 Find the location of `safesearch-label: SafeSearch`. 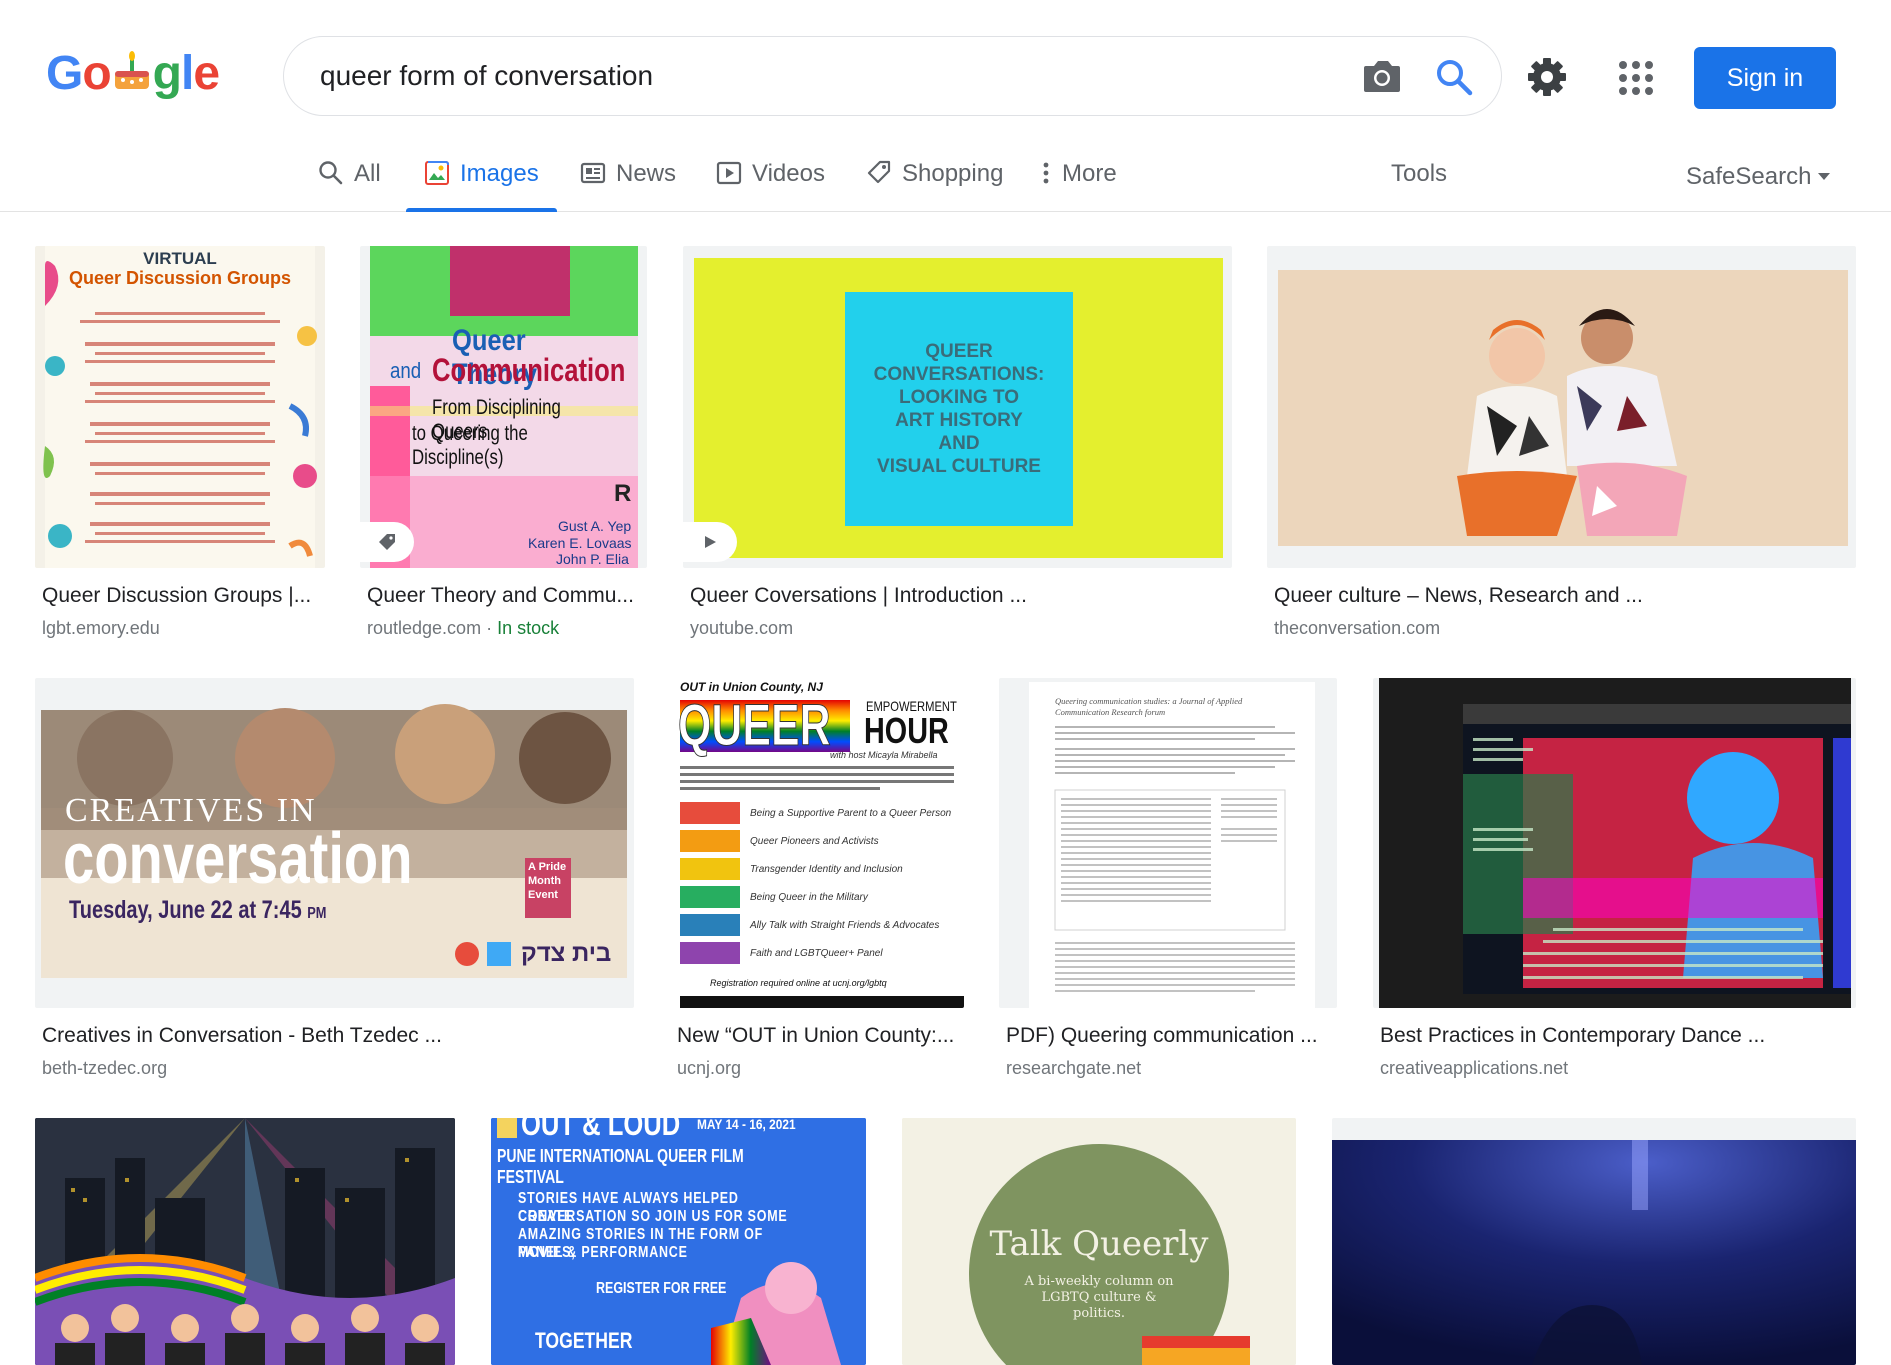

safesearch-label: SafeSearch is located at coordinates (1749, 176).